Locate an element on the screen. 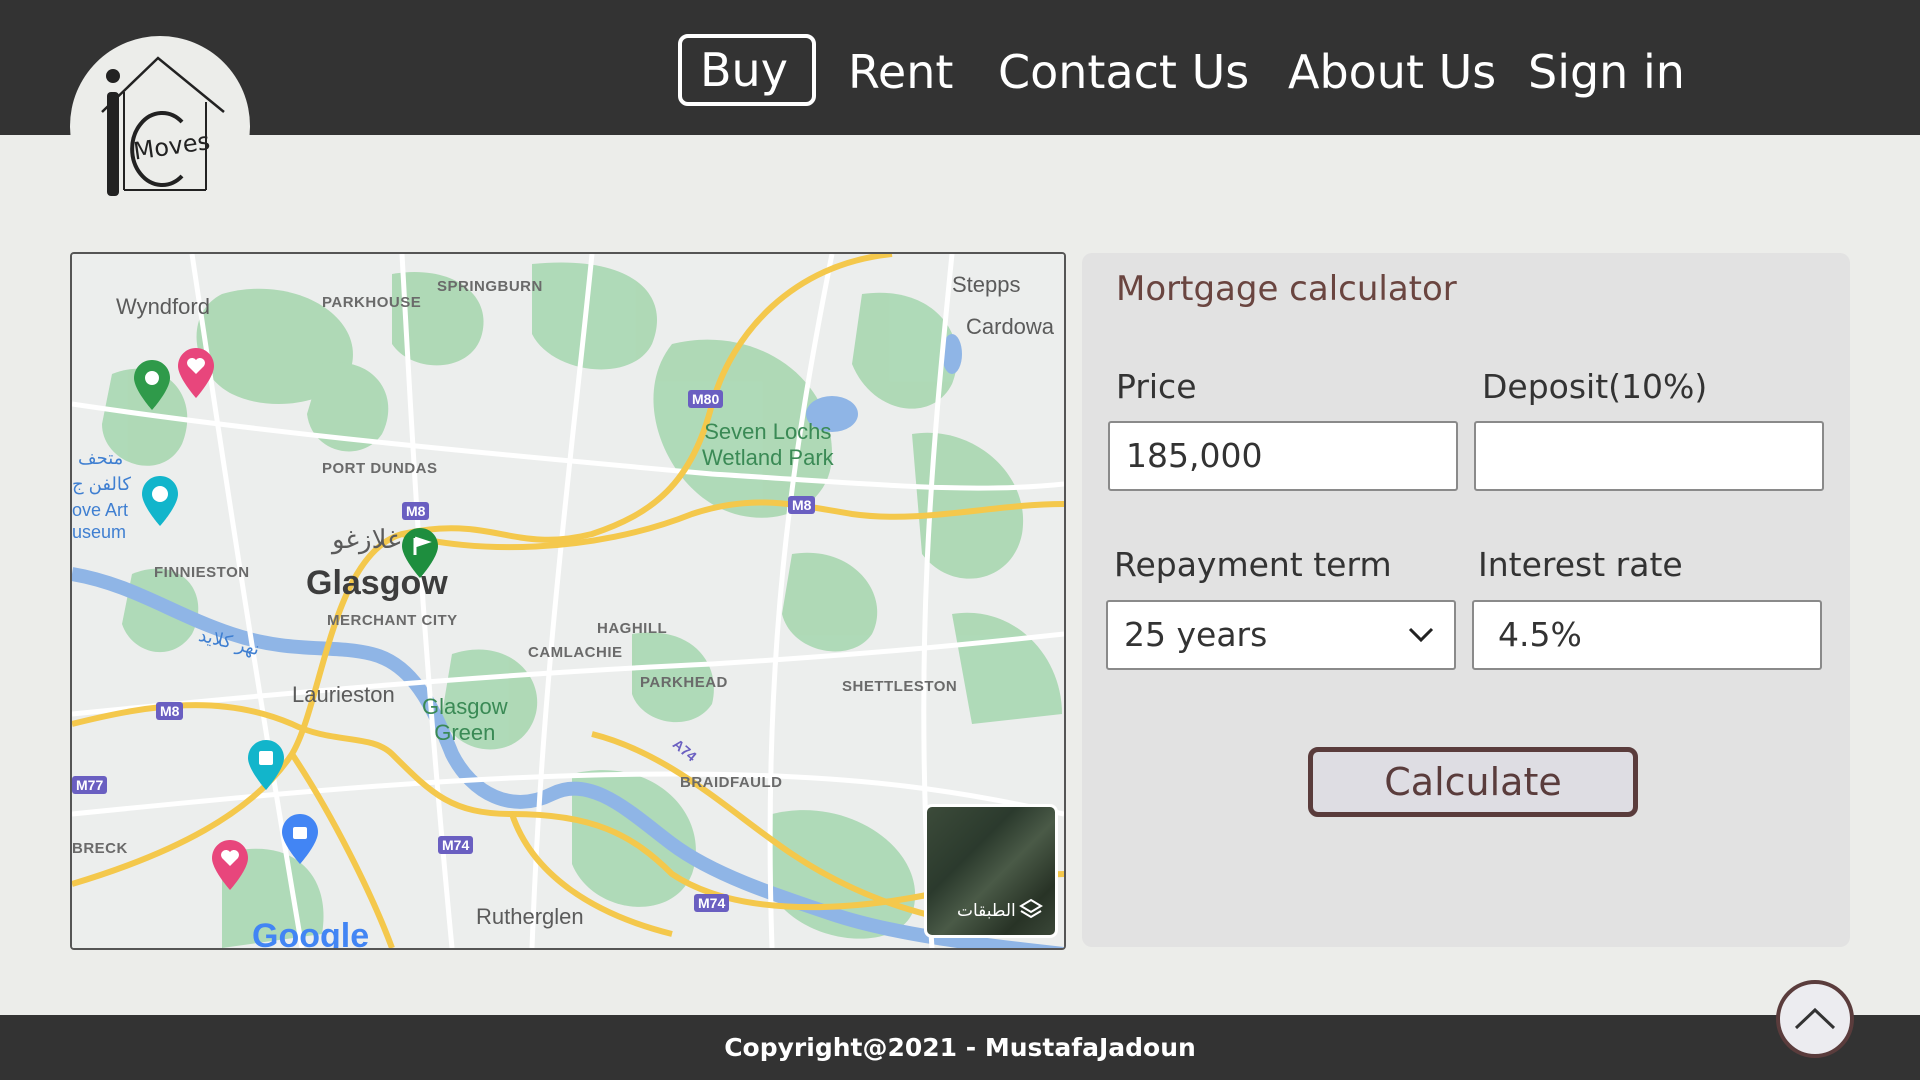  map-label-stepps: Stepps is located at coordinates (986, 284).